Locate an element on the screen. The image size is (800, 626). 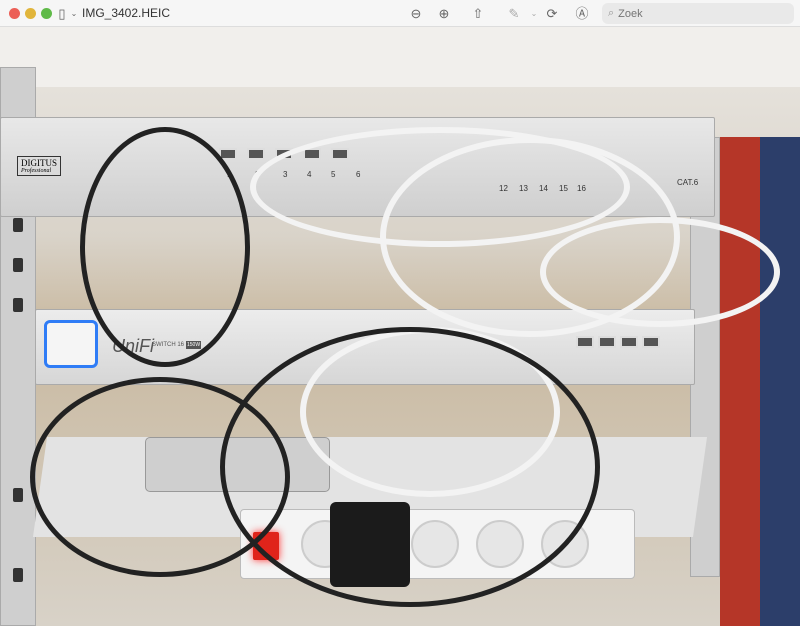
markup-pen-icon: ✎ is located at coordinates (514, 14).